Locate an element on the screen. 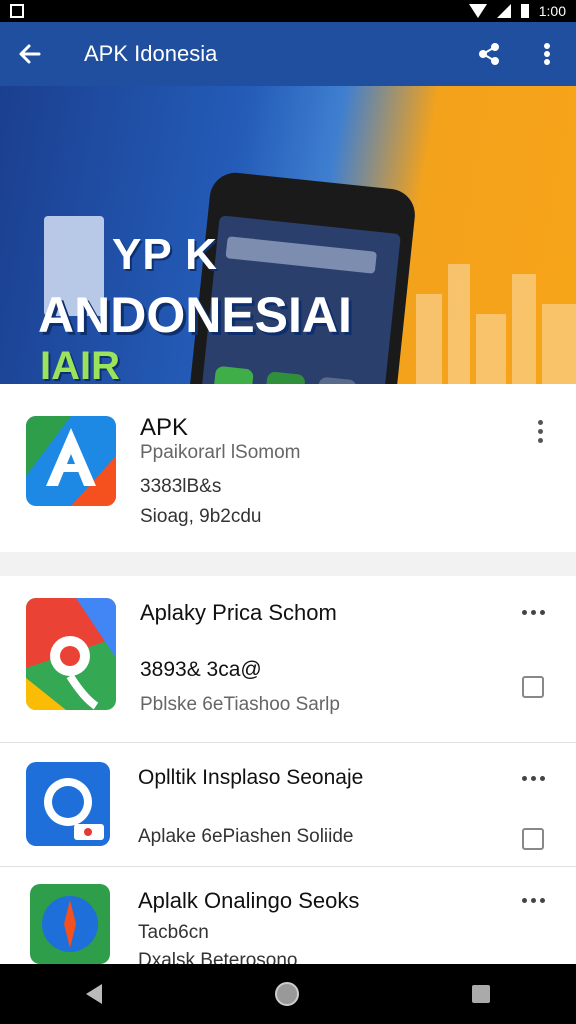 This screenshot has height=1024, width=576. featured-more-button is located at coordinates (540, 431).